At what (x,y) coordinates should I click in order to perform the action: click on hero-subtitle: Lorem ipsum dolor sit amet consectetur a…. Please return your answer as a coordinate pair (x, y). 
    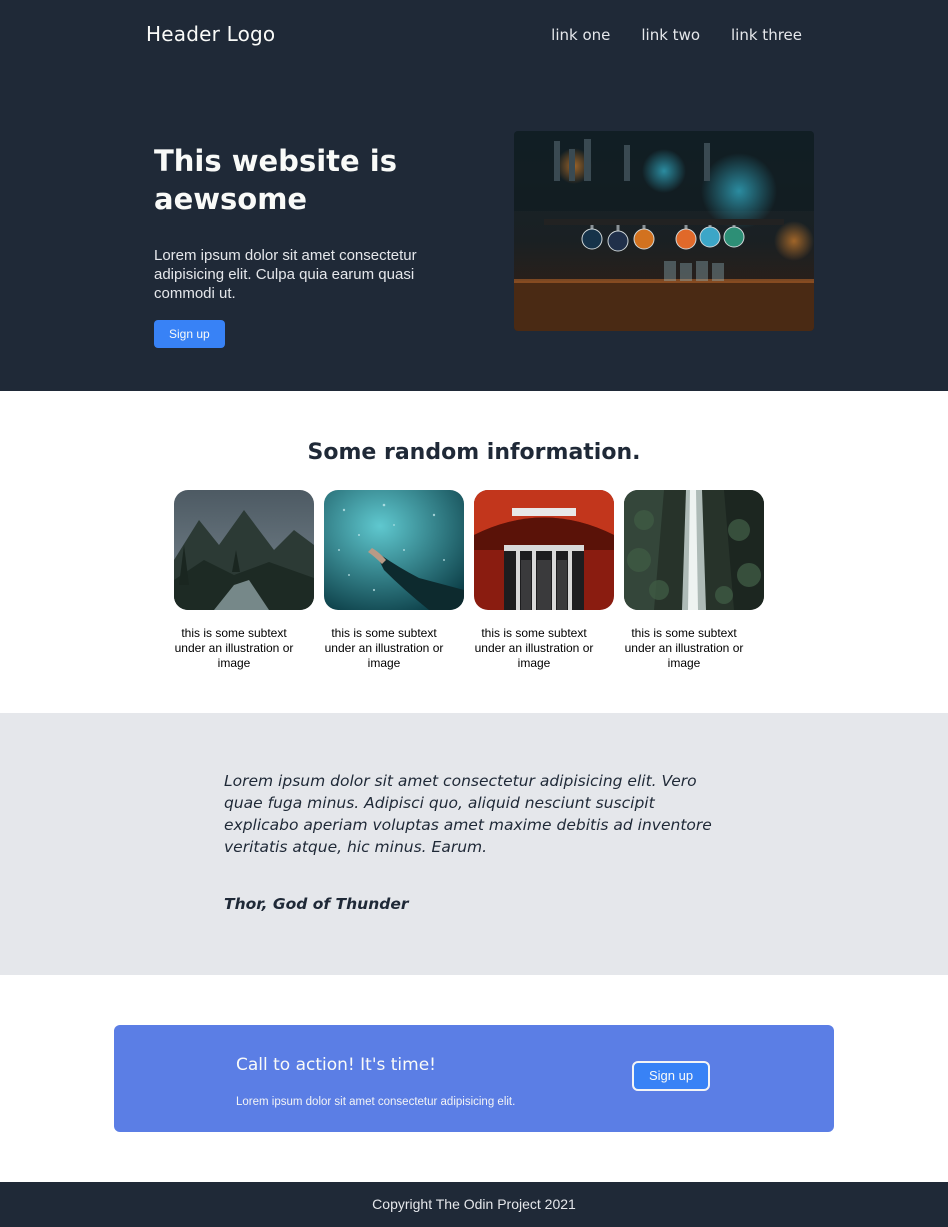
    Looking at the image, I should click on (285, 274).